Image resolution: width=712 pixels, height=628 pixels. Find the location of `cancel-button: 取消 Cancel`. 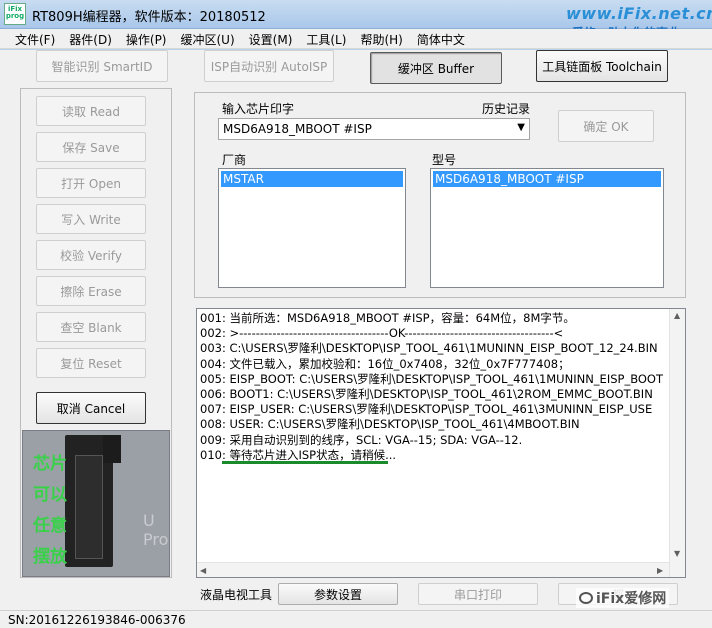

cancel-button: 取消 Cancel is located at coordinates (91, 408).